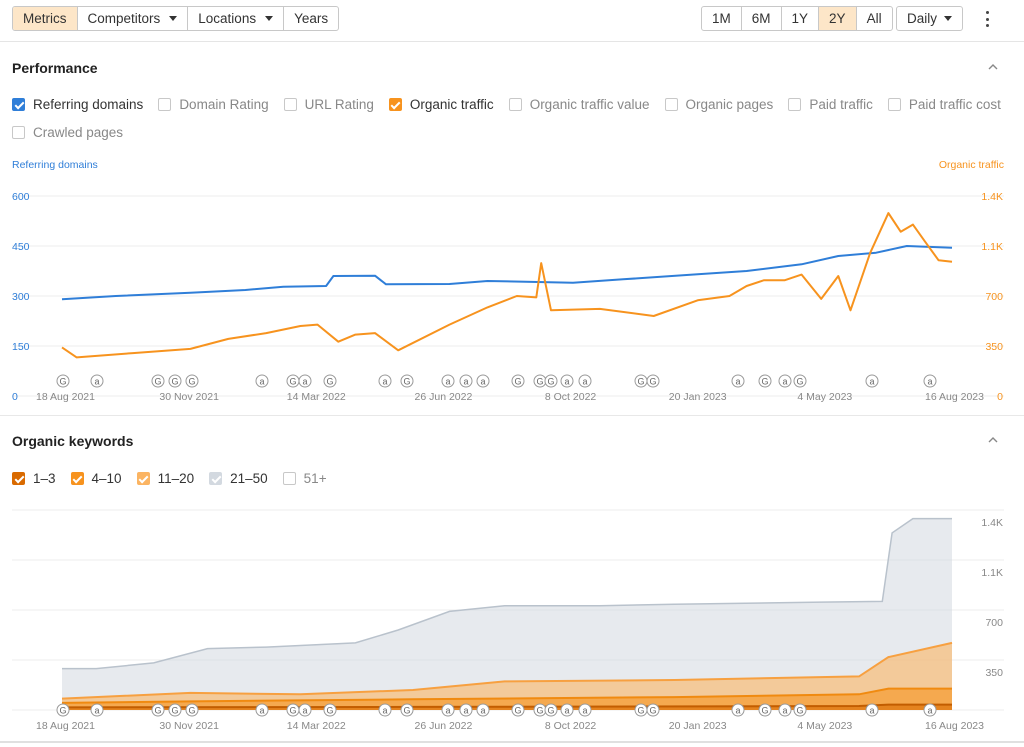  Describe the element at coordinates (512, 742) in the screenshot. I see `bottom-divider` at that location.